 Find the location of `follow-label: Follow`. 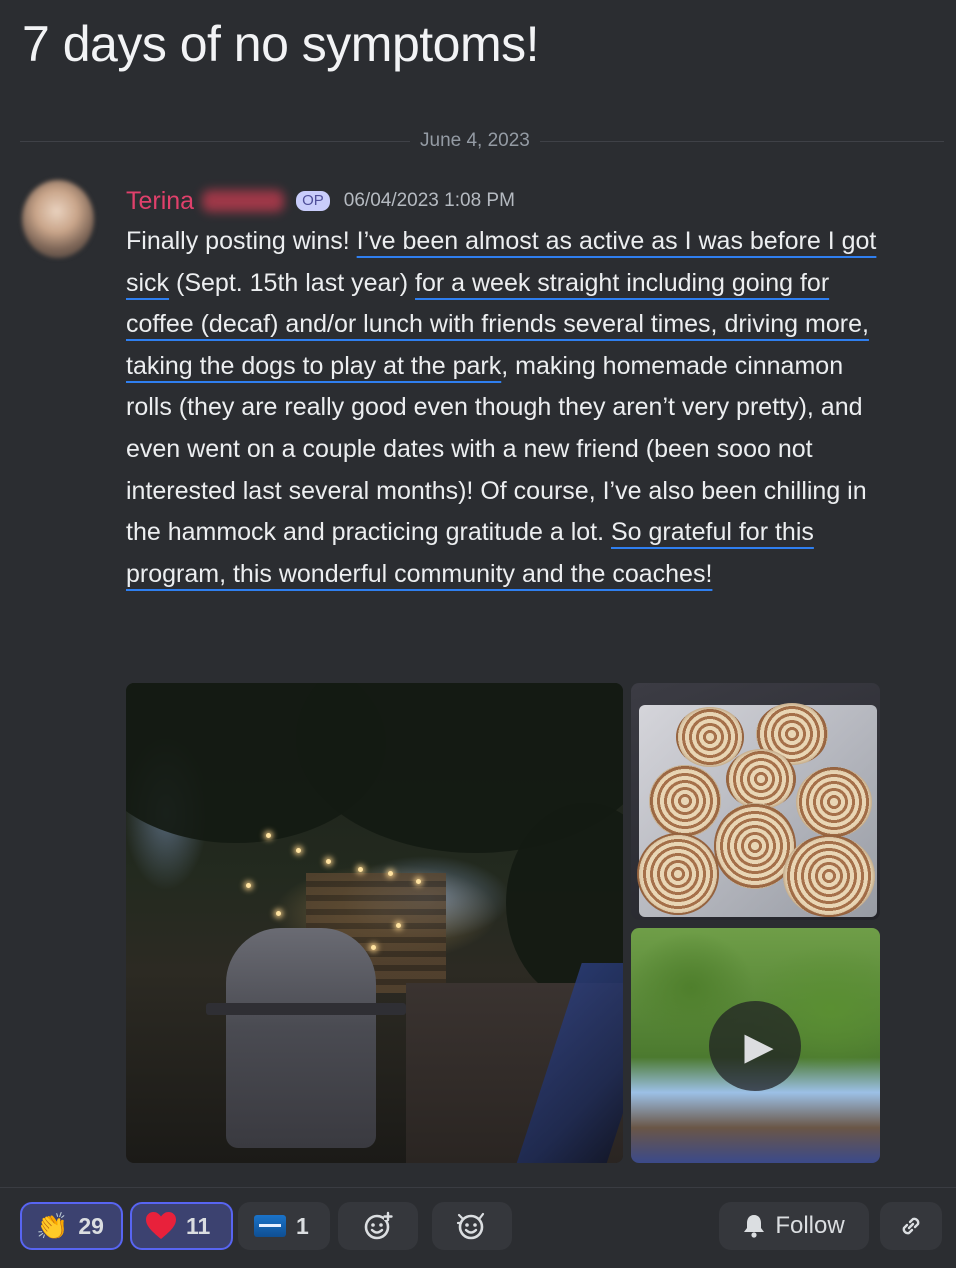

follow-label: Follow is located at coordinates (810, 1225).